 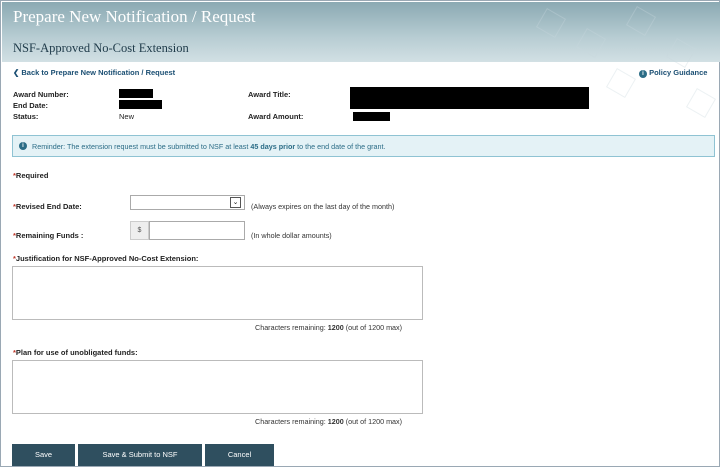 I want to click on end-date-label: End Date:, so click(x=31, y=105).